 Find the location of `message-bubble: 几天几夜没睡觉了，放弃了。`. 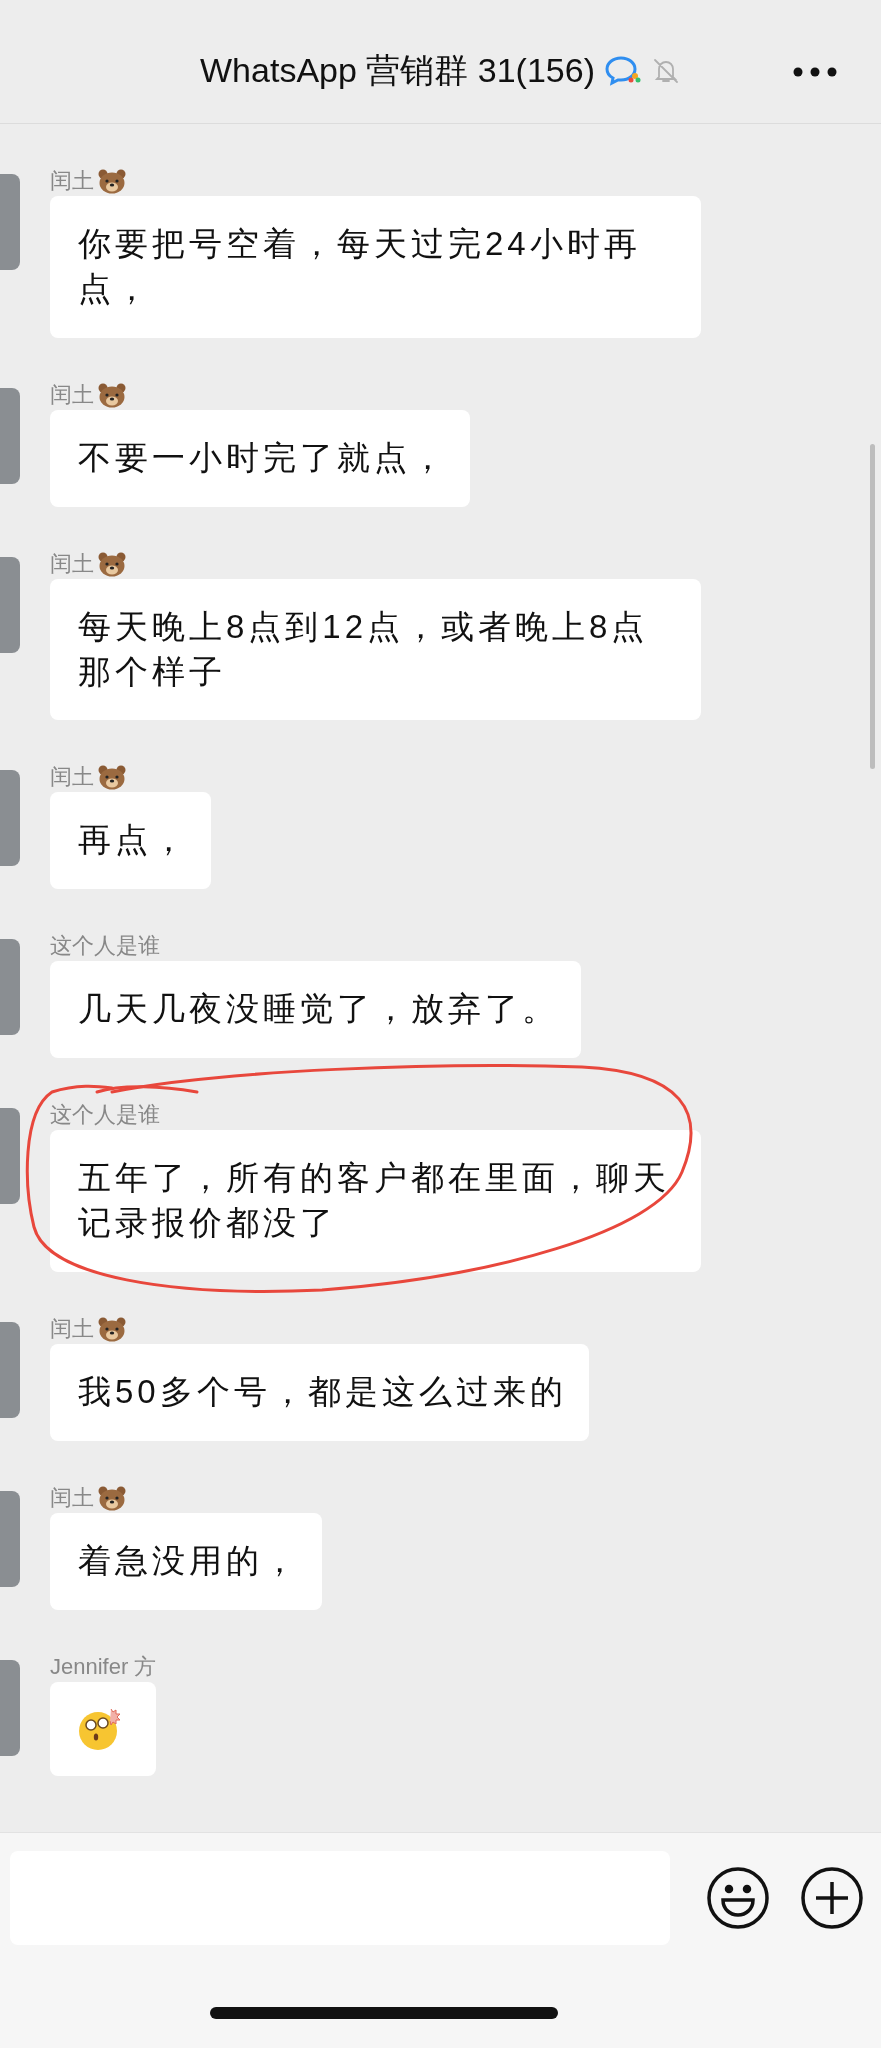

message-bubble: 几天几夜没睡觉了，放弃了。 is located at coordinates (315, 1010).